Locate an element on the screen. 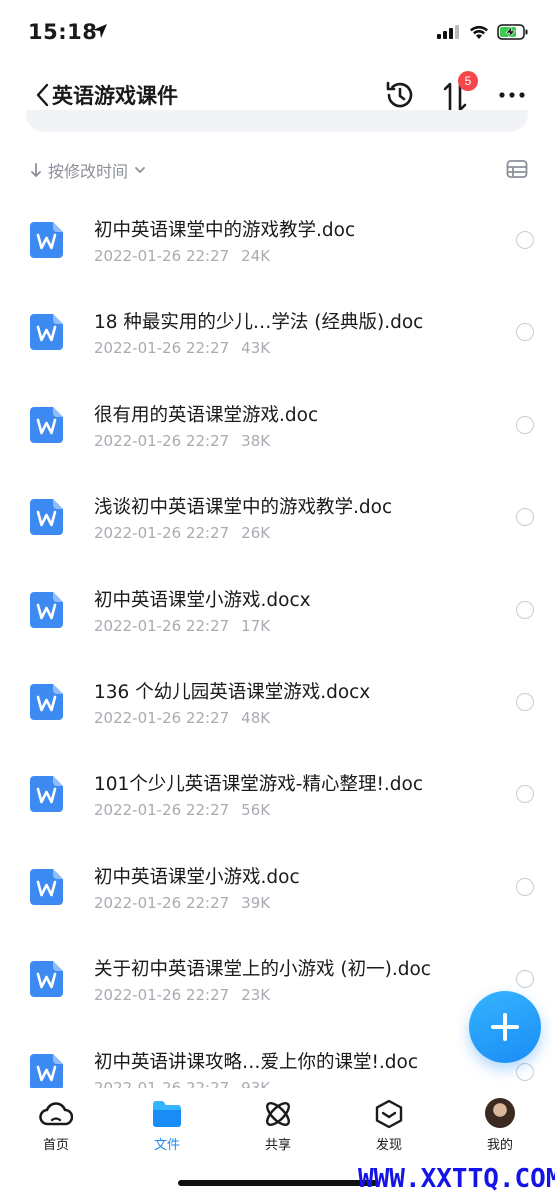  file-meta: 2022-01-26 22:27 56K is located at coordinates (182, 810).